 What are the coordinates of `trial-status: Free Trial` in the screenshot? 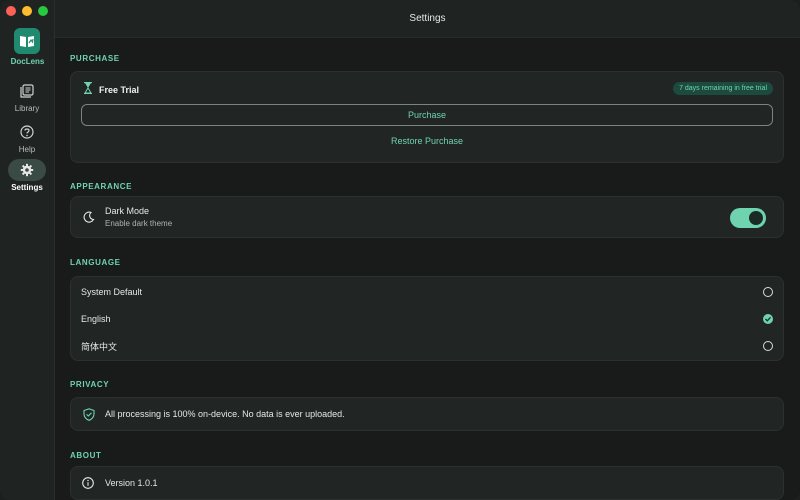 It's located at (111, 89).